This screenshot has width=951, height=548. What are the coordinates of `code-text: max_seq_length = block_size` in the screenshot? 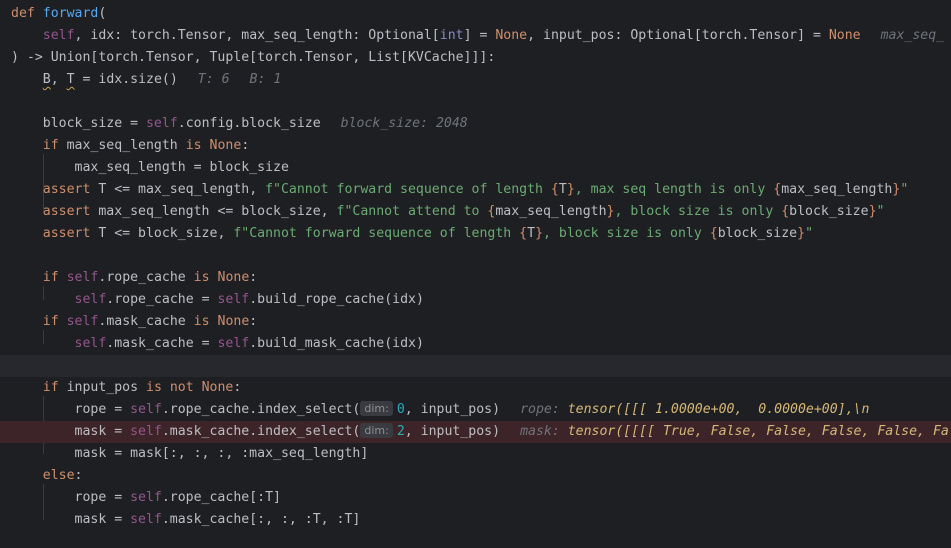 It's located at (150, 167).